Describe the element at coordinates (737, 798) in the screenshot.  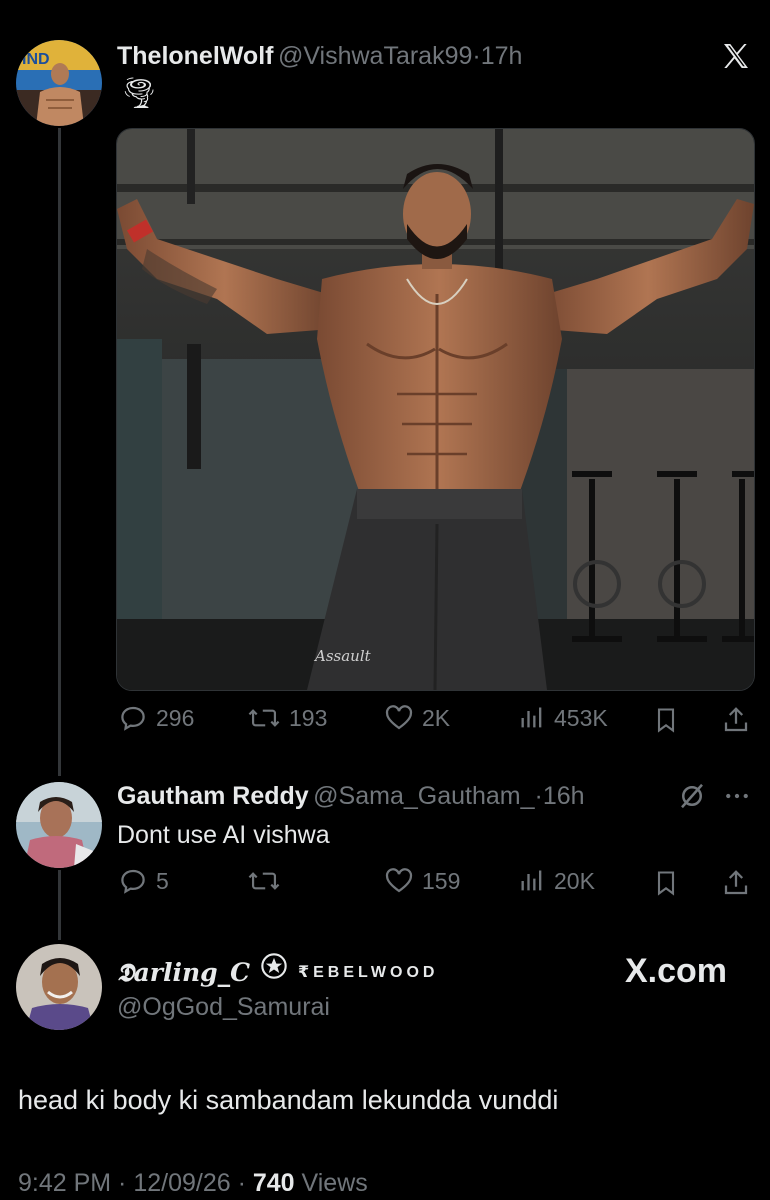
I see `more-icon` at that location.